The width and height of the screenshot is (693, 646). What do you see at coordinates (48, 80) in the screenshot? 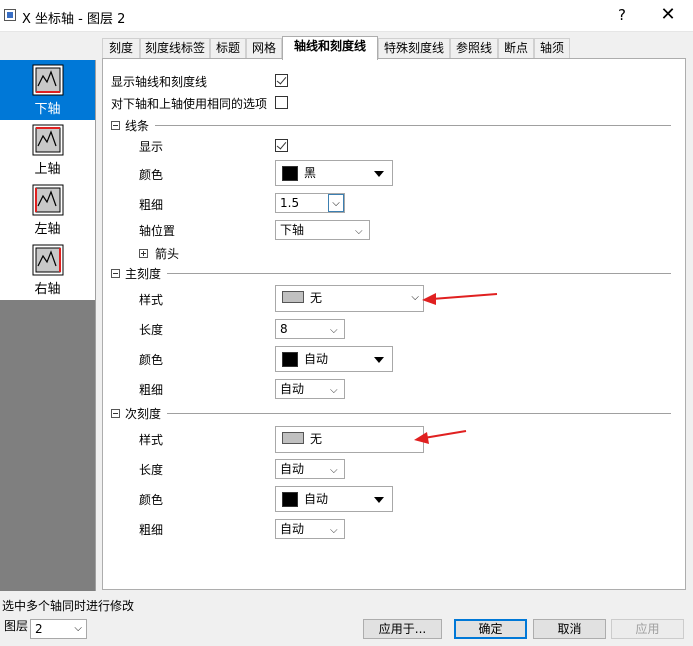
I see `bottom-axis-icon` at bounding box center [48, 80].